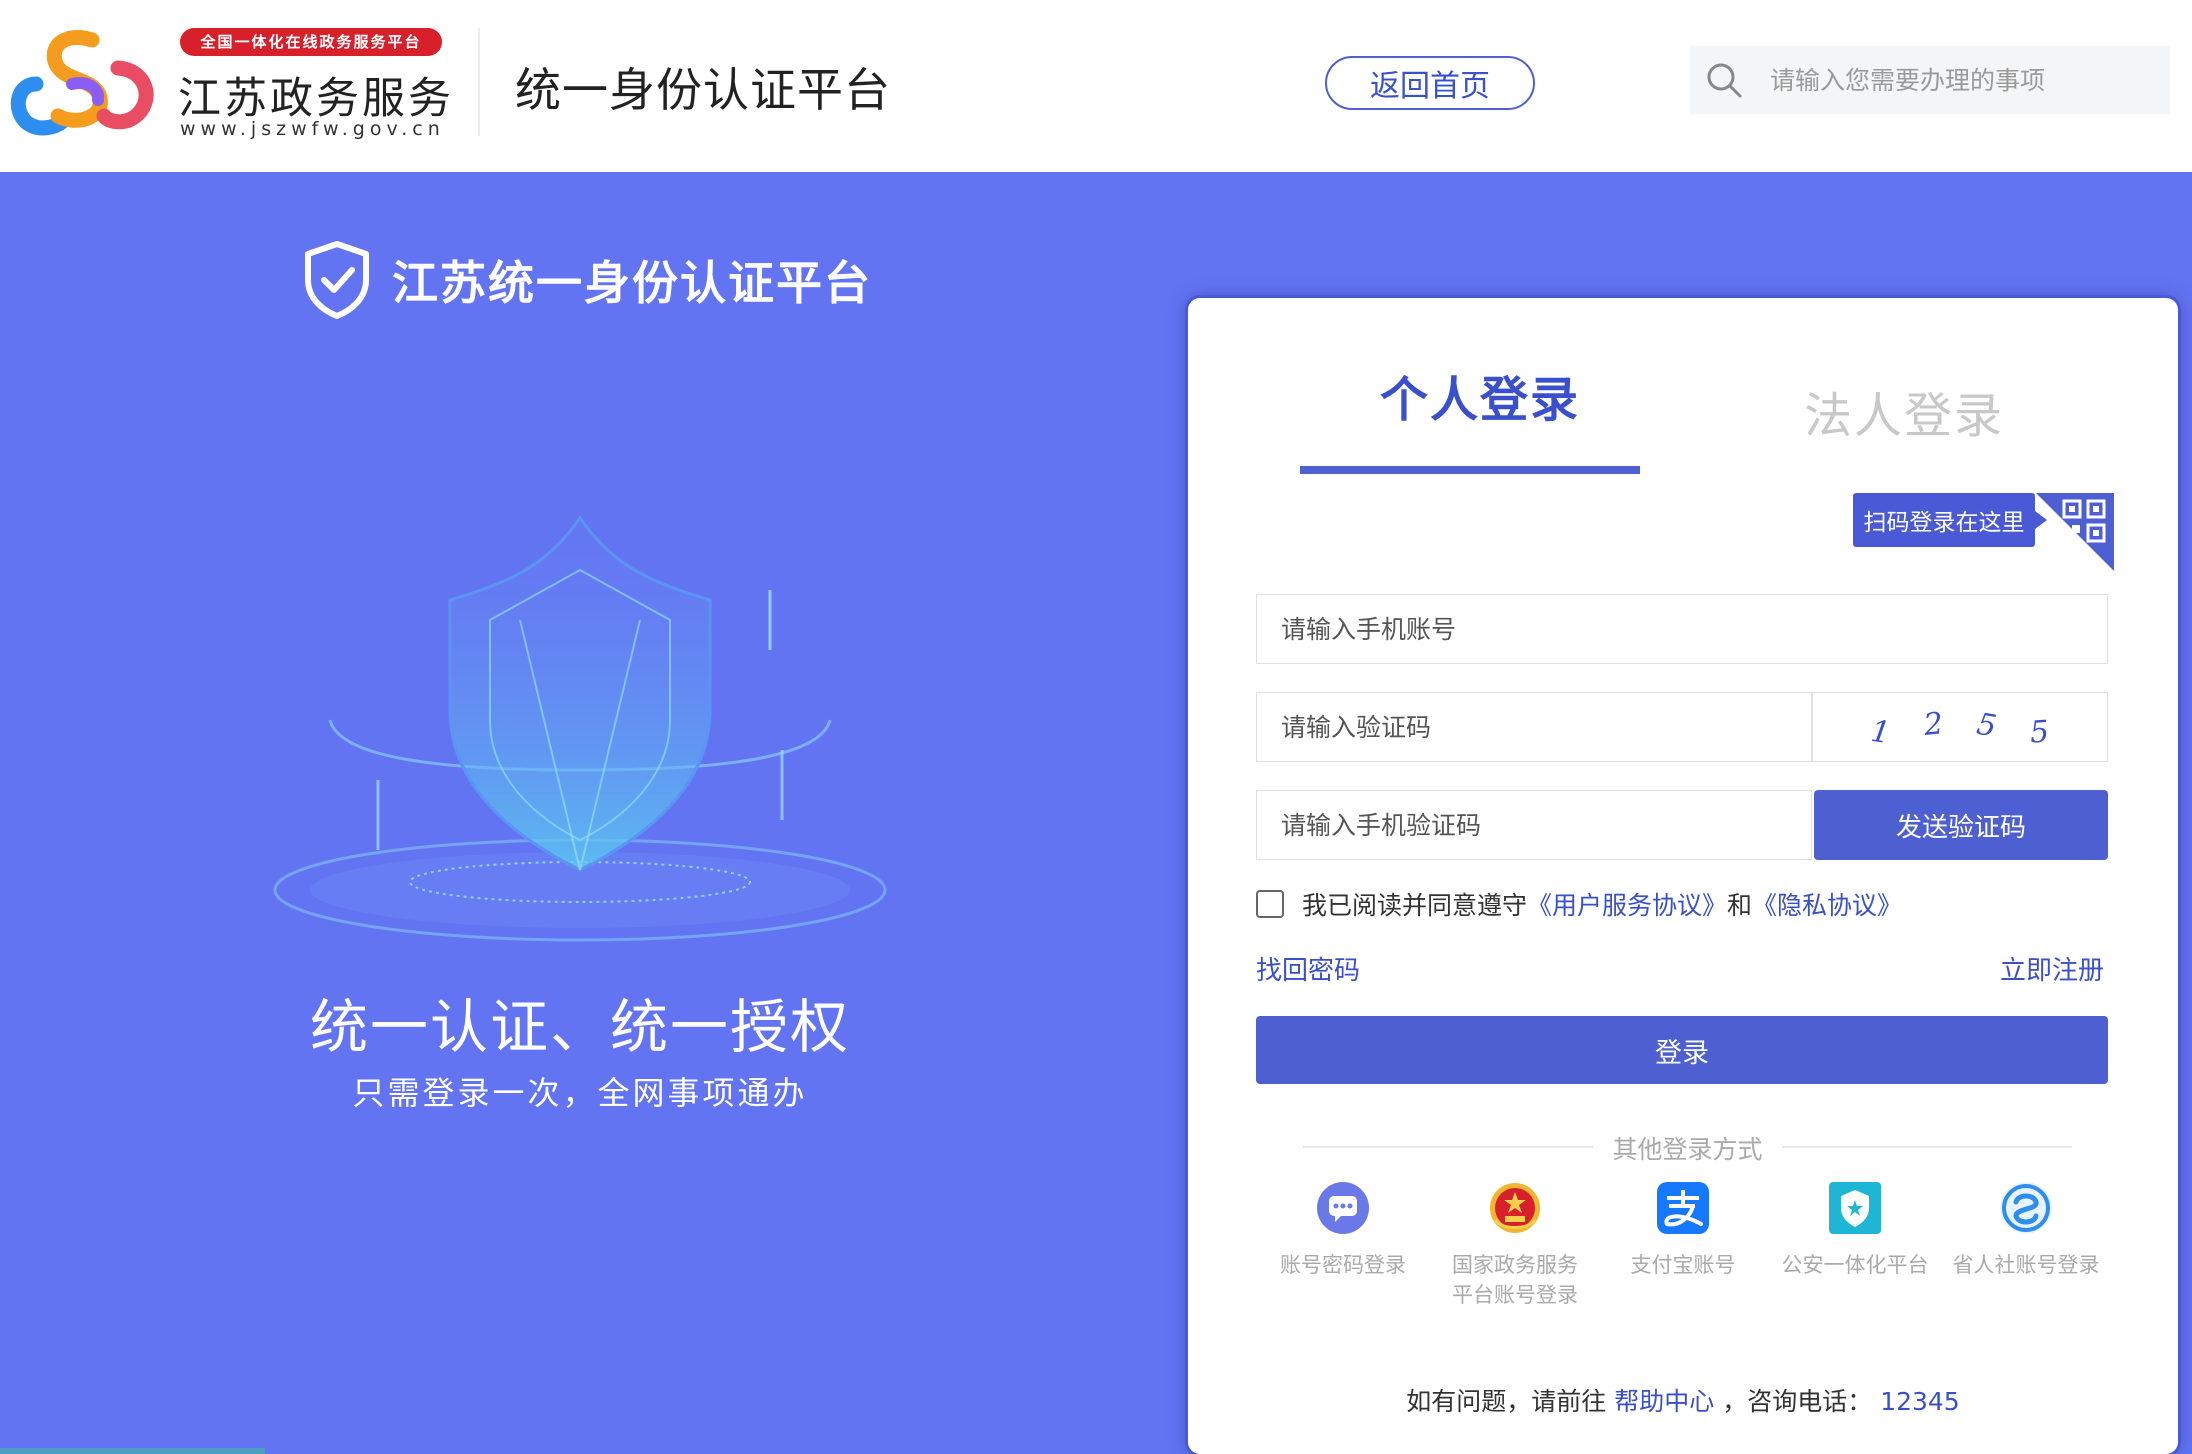  Describe the element at coordinates (132, 1451) in the screenshot. I see `bottom-scrollbar` at that location.